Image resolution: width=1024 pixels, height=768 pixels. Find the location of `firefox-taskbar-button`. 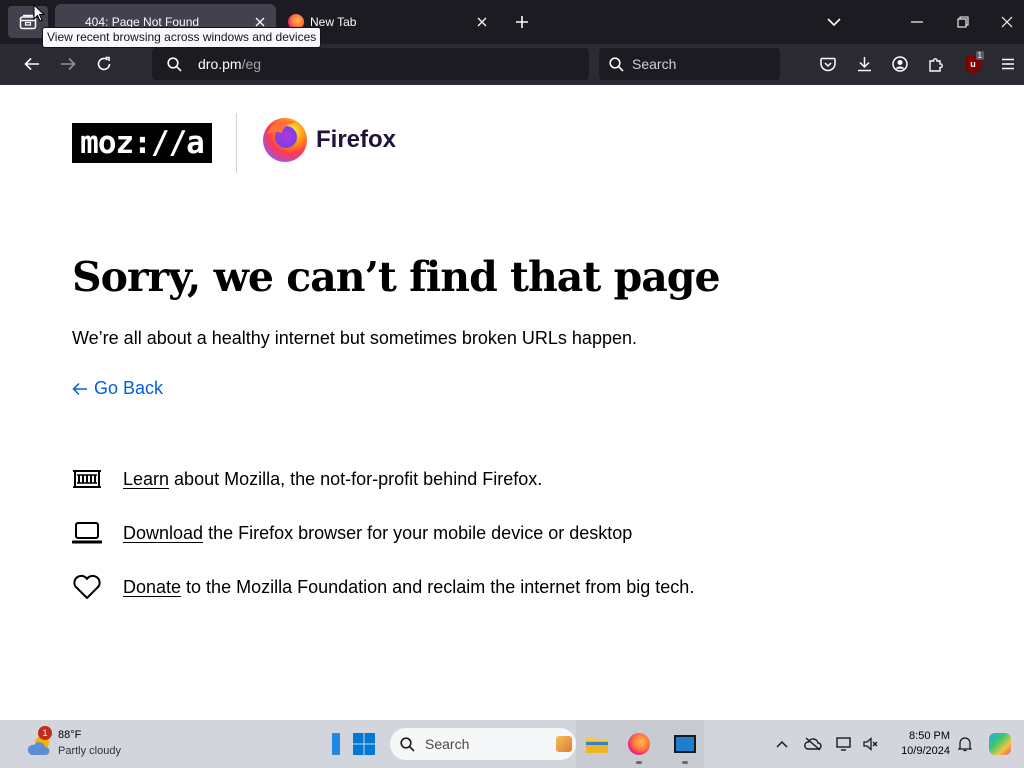

firefox-taskbar-button is located at coordinates (639, 746).